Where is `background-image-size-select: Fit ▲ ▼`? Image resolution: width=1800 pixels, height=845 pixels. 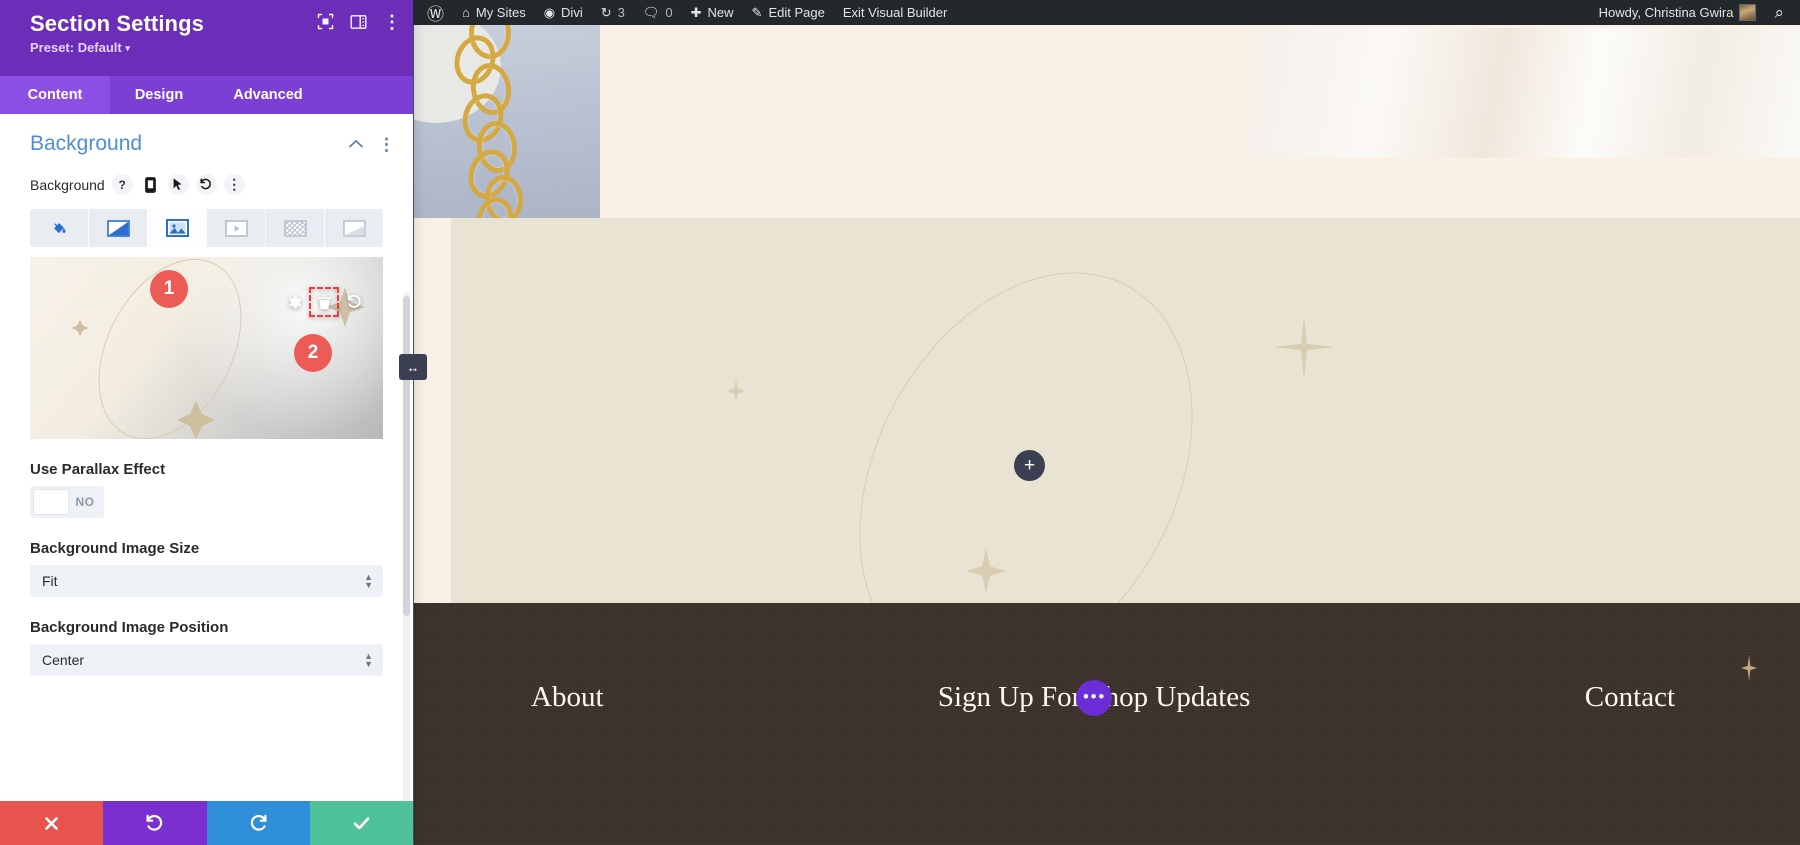
background-image-size-select: Fit ▲ ▼ is located at coordinates (206, 581).